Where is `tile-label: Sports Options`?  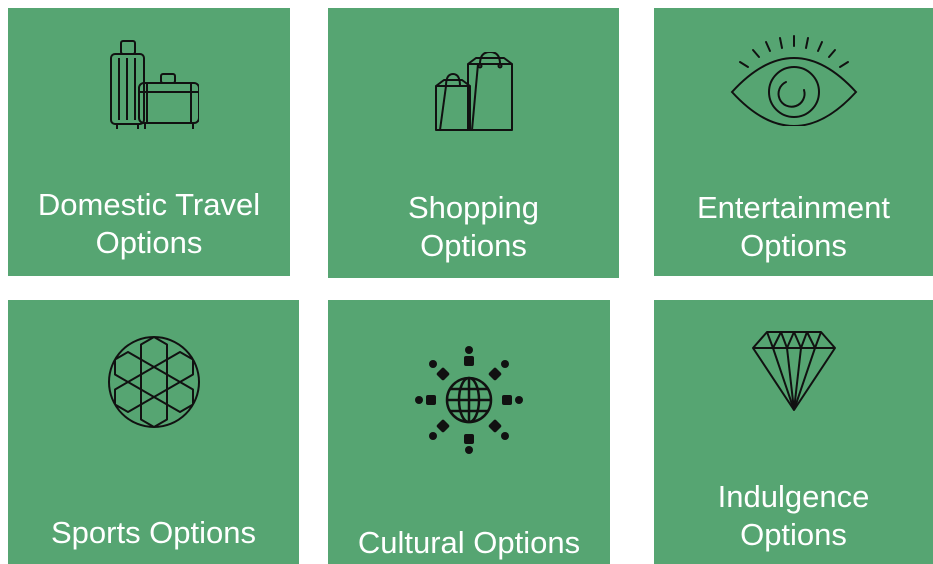
tile-label: Sports Options is located at coordinates (153, 532).